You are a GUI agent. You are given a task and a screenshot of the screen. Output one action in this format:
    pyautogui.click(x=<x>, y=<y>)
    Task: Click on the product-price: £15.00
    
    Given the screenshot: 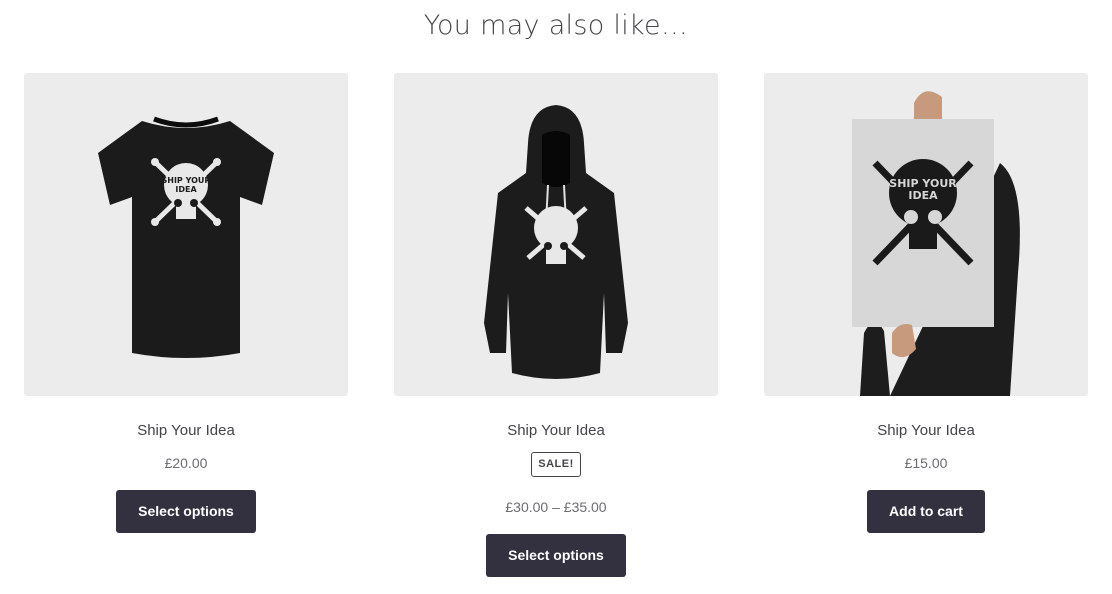 What is the action you would take?
    pyautogui.click(x=926, y=463)
    